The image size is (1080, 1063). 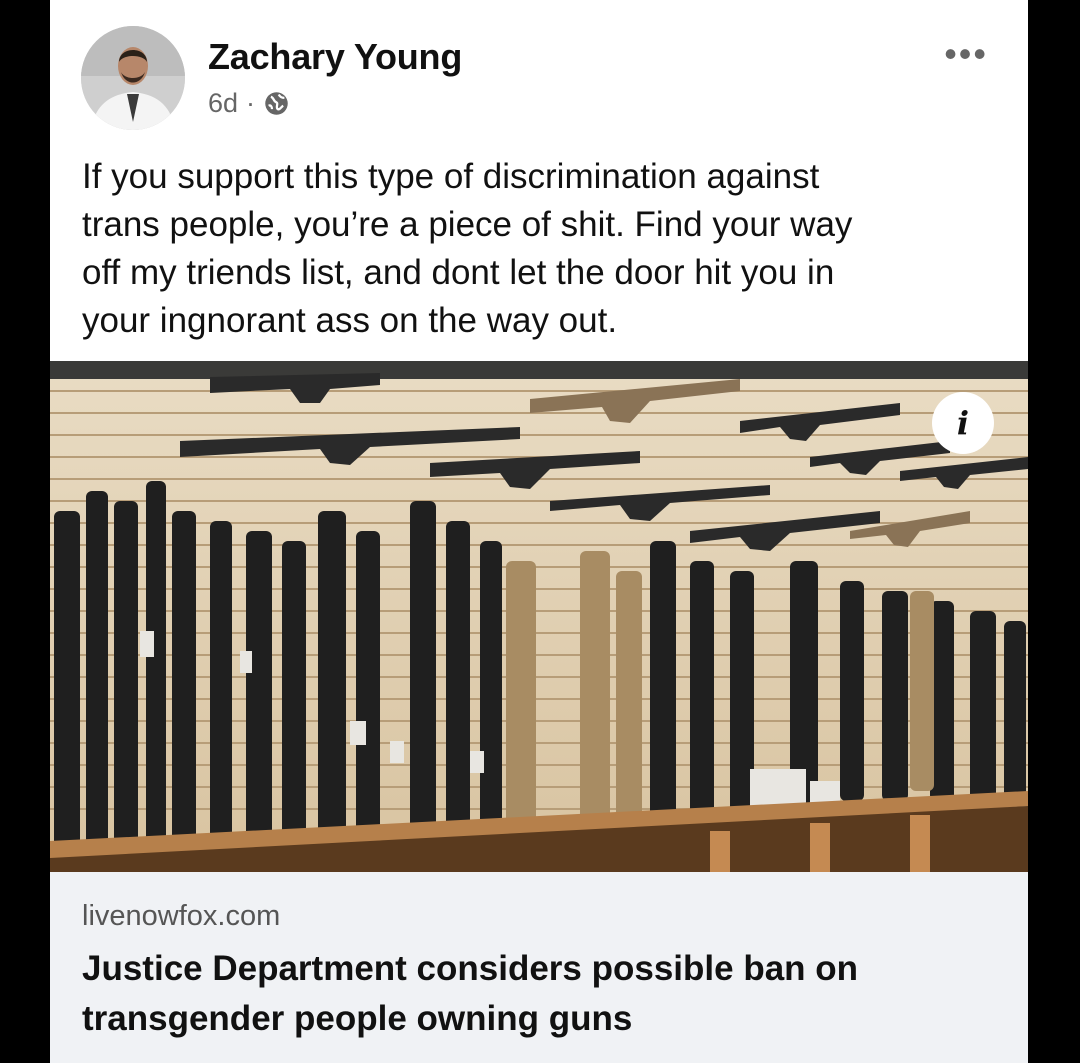 What do you see at coordinates (276, 103) in the screenshot?
I see `globe-icon` at bounding box center [276, 103].